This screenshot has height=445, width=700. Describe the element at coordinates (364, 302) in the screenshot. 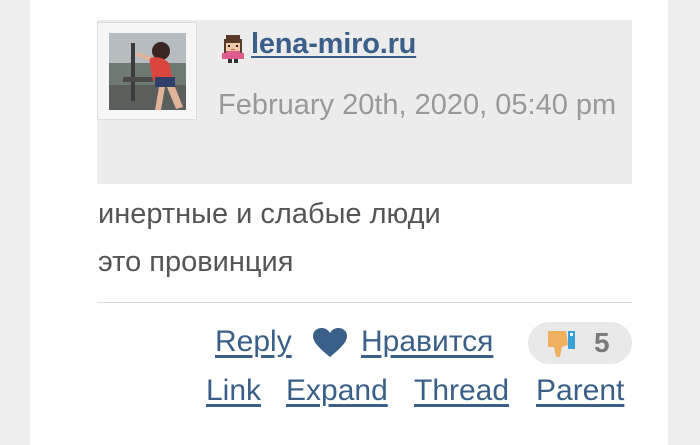

I see `divider` at that location.